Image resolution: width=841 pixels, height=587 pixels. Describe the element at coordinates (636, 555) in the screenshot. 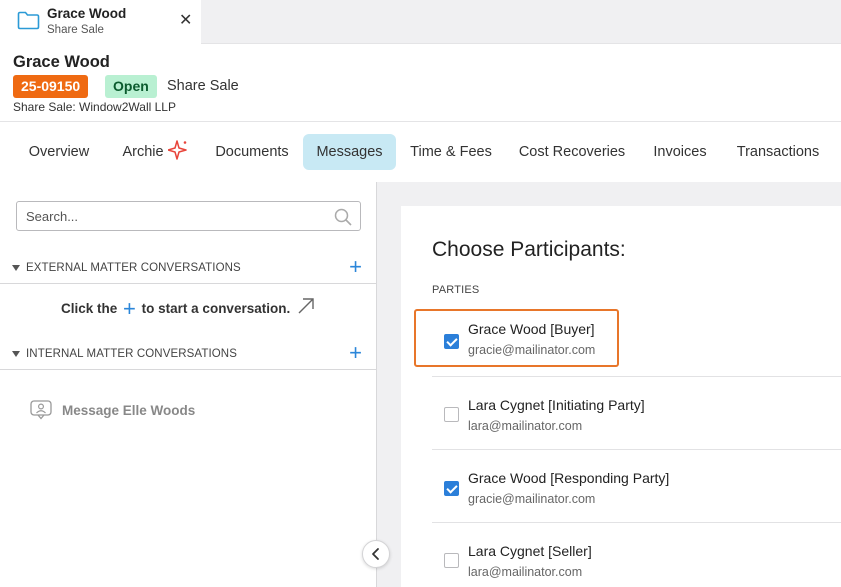

I see `party-row: Lara Cygnet [Seller] lara@mailinator.com` at that location.